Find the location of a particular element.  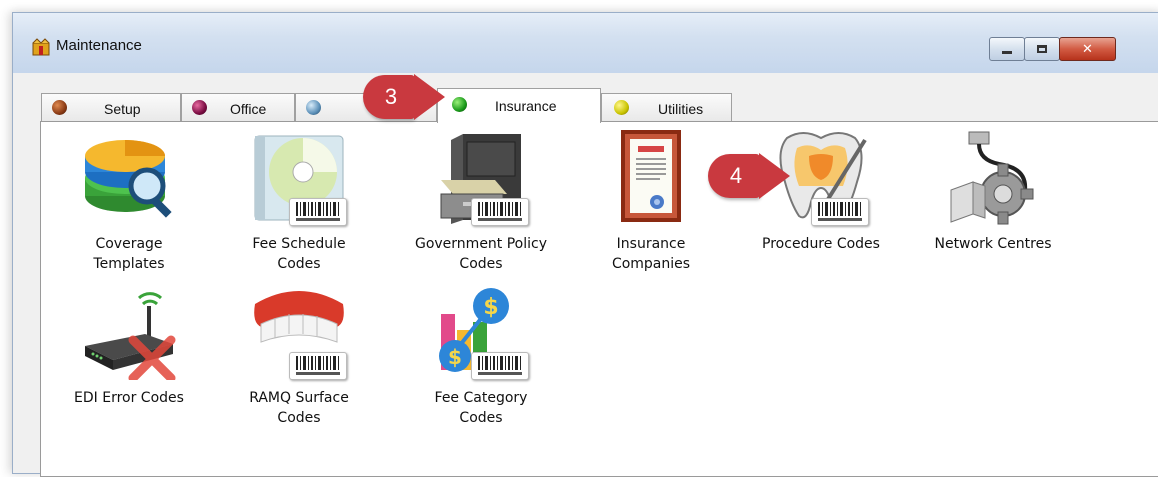

title-bar: Maintenance ✕ is located at coordinates (585, 43).